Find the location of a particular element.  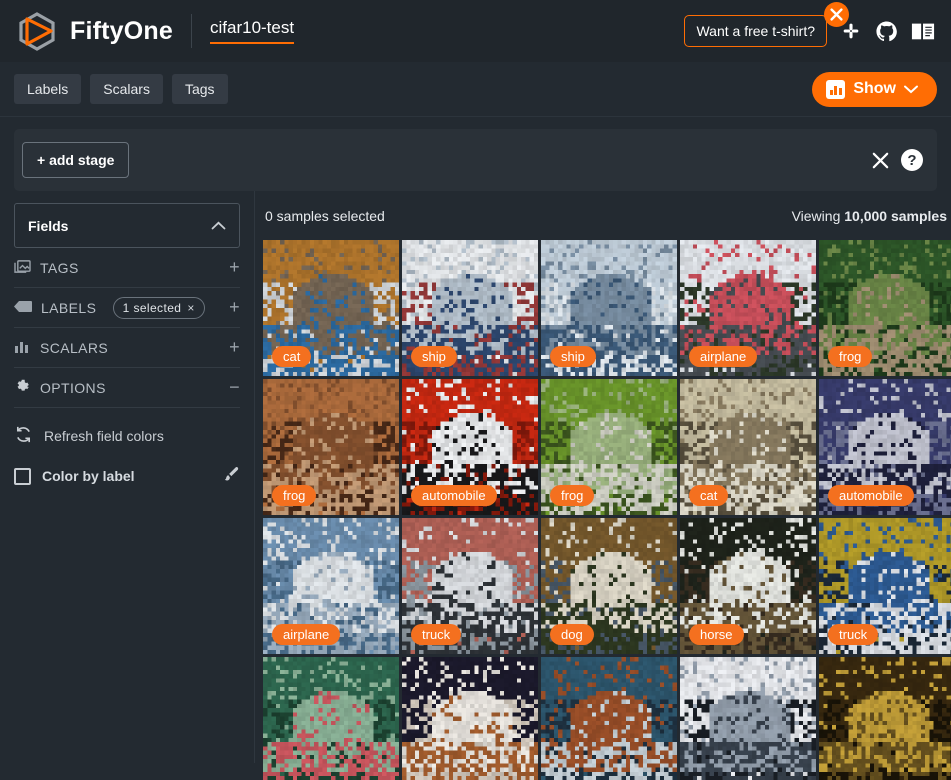

refresh-field-colors-button: Refresh field colors is located at coordinates (127, 436).